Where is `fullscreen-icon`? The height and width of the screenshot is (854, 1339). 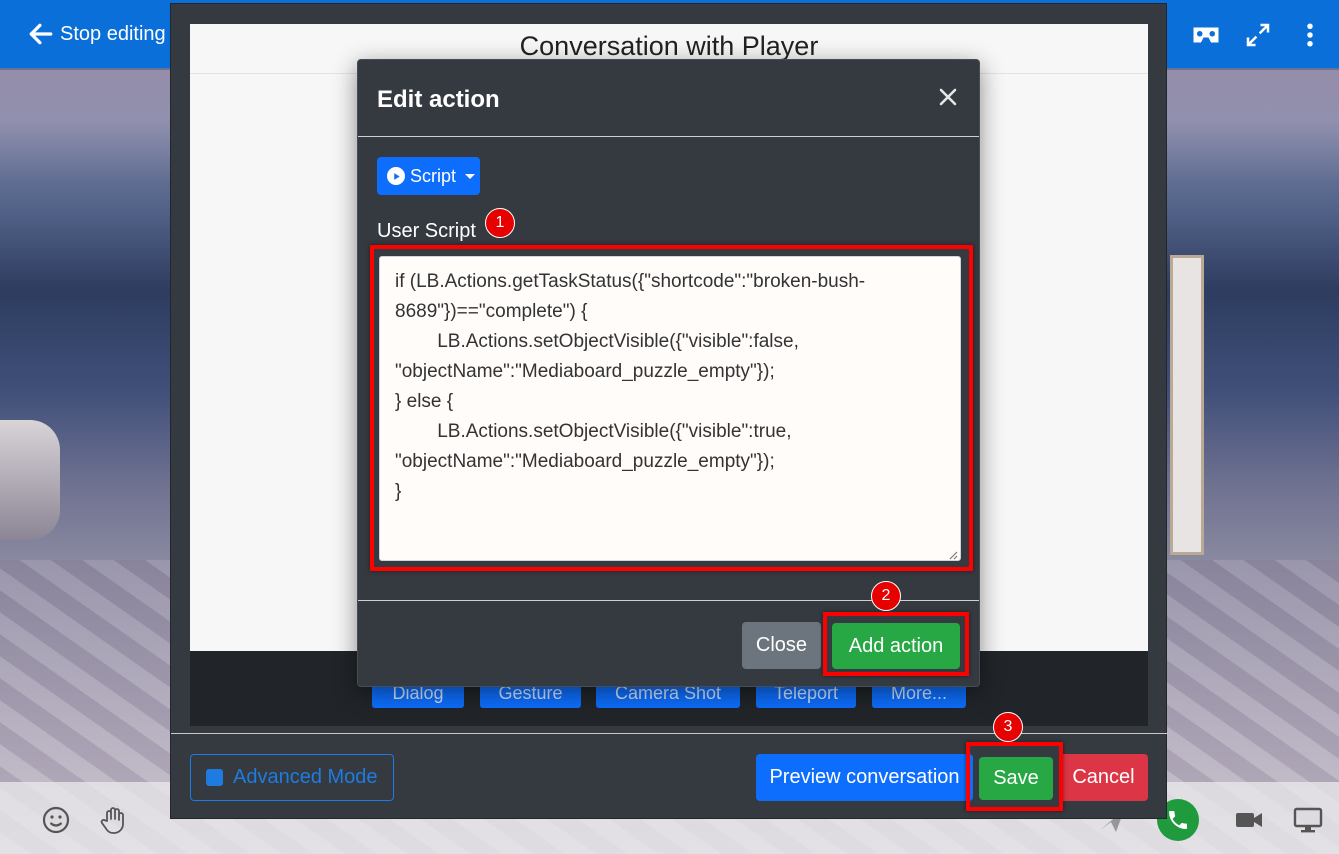
fullscreen-icon is located at coordinates (1258, 35).